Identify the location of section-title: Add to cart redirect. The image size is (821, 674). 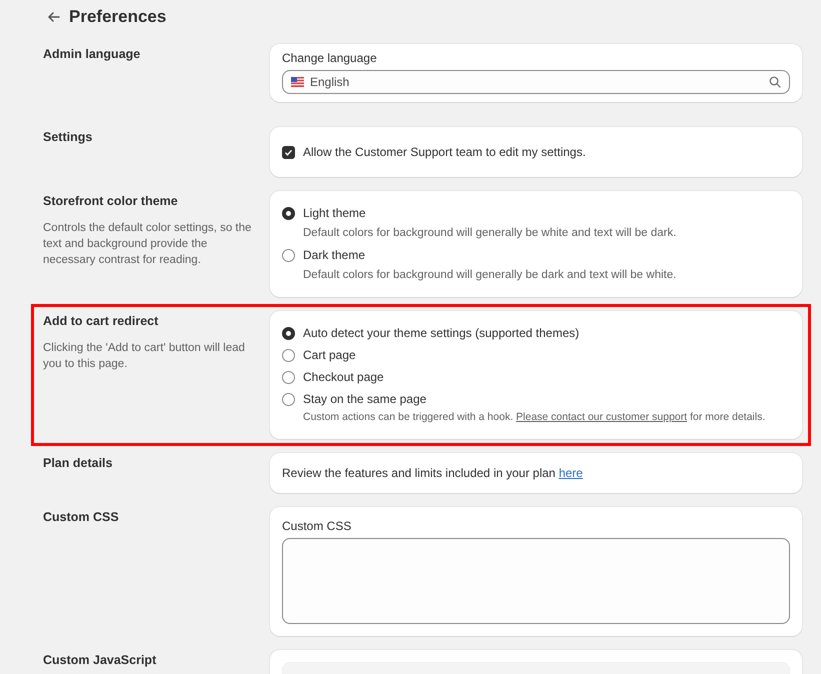
(101, 321).